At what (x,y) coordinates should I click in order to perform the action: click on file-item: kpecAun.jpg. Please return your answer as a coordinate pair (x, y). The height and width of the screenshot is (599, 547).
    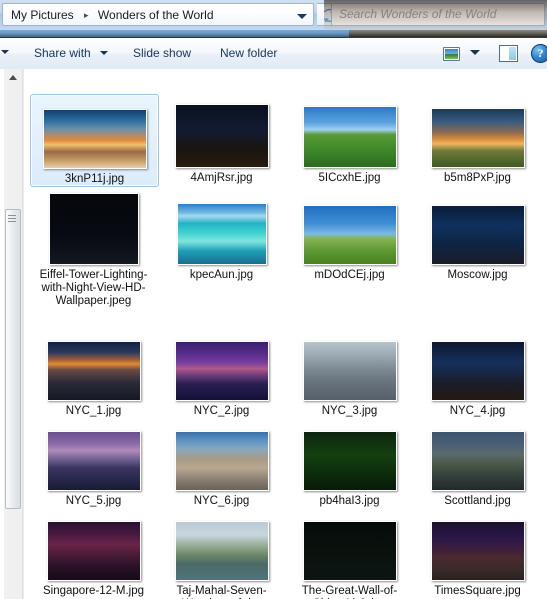
    Looking at the image, I should click on (221, 236).